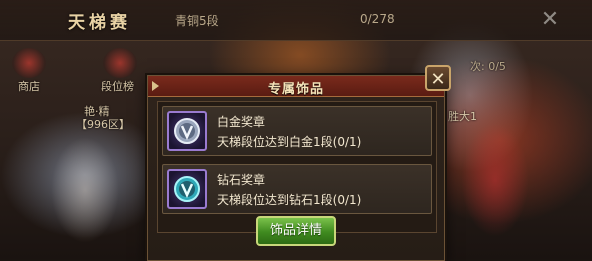 The width and height of the screenshot is (592, 261). What do you see at coordinates (241, 122) in the screenshot?
I see `item-name: 白金奖章` at bounding box center [241, 122].